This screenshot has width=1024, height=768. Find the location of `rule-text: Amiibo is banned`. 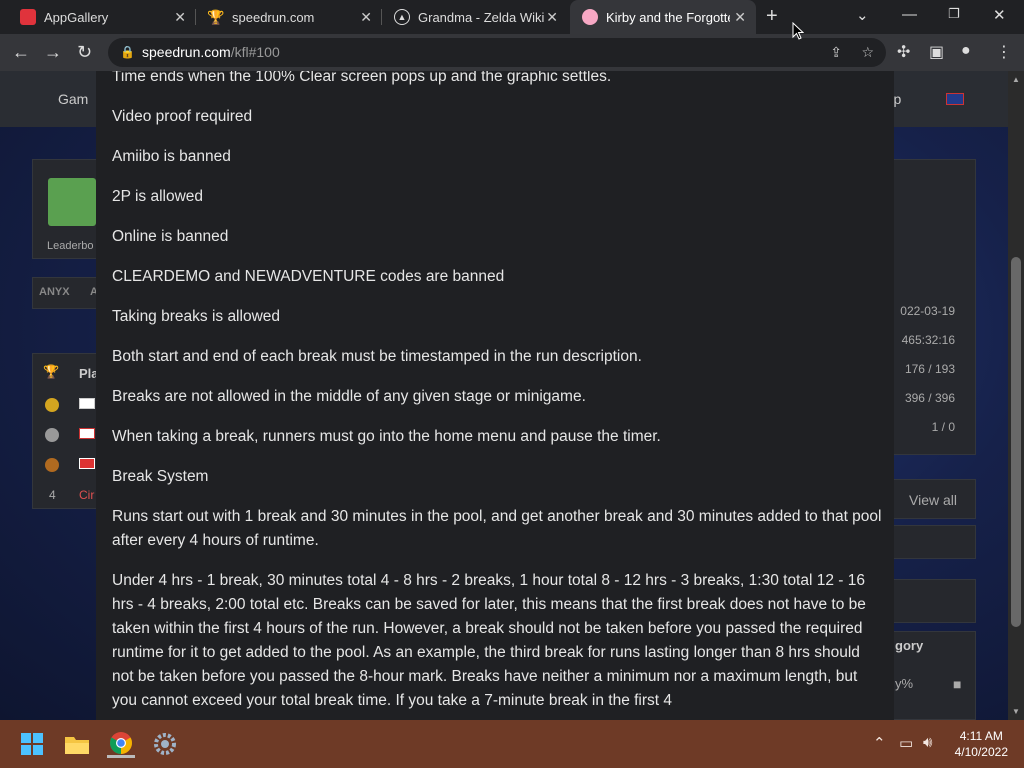

rule-text: Amiibo is banned is located at coordinates (171, 156).